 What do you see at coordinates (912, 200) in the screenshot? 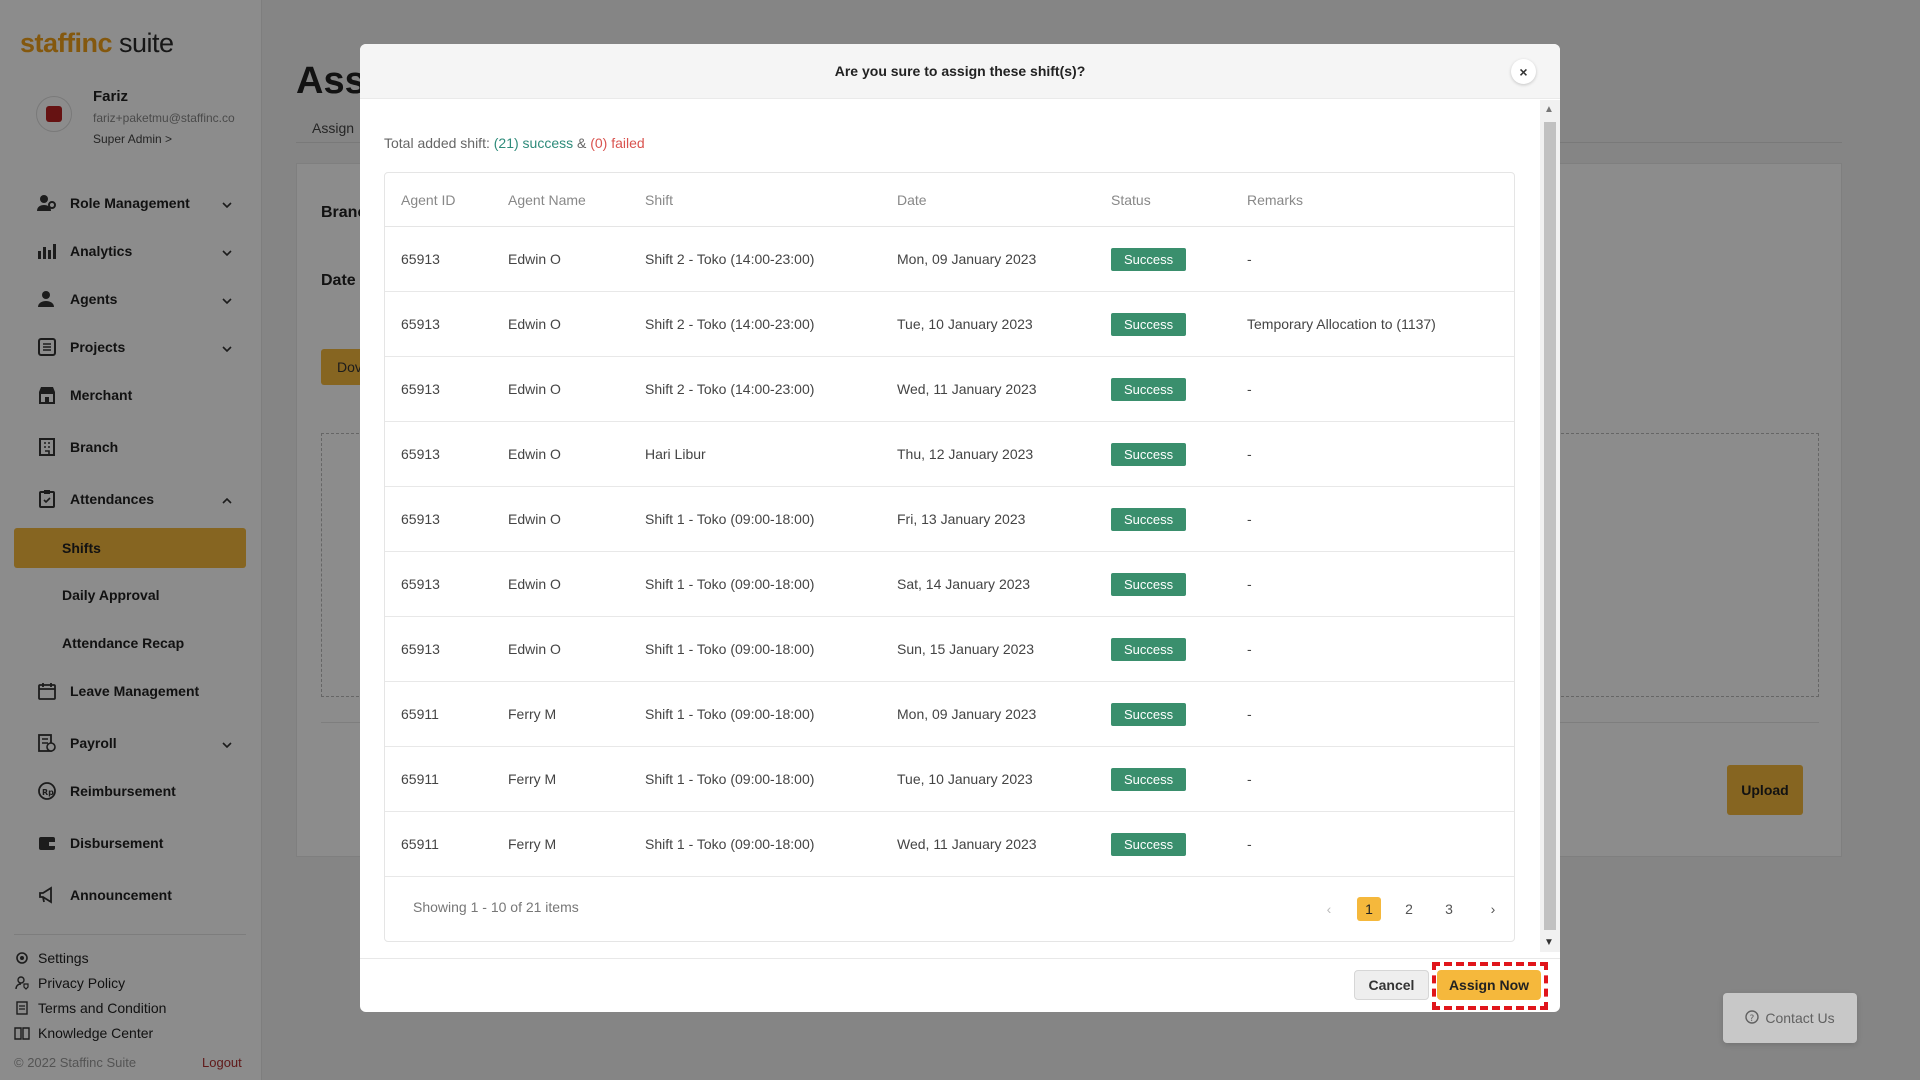
I see `column-date: Date` at bounding box center [912, 200].